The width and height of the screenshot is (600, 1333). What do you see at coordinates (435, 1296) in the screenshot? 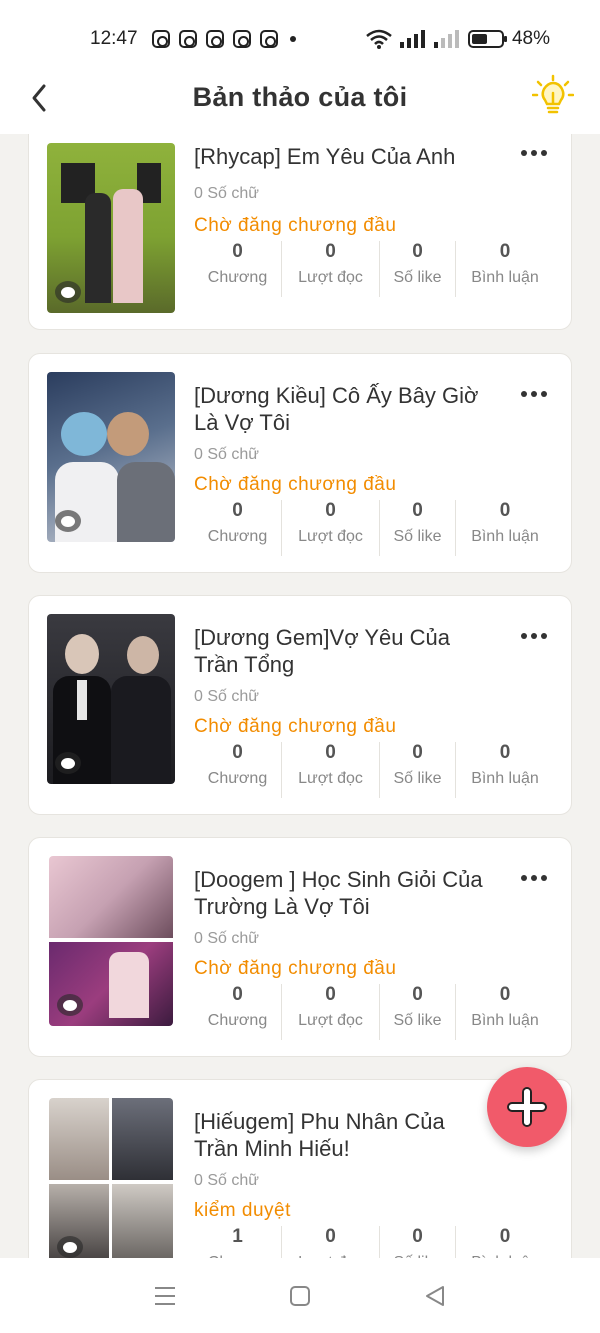
I see `back-triangle-icon` at bounding box center [435, 1296].